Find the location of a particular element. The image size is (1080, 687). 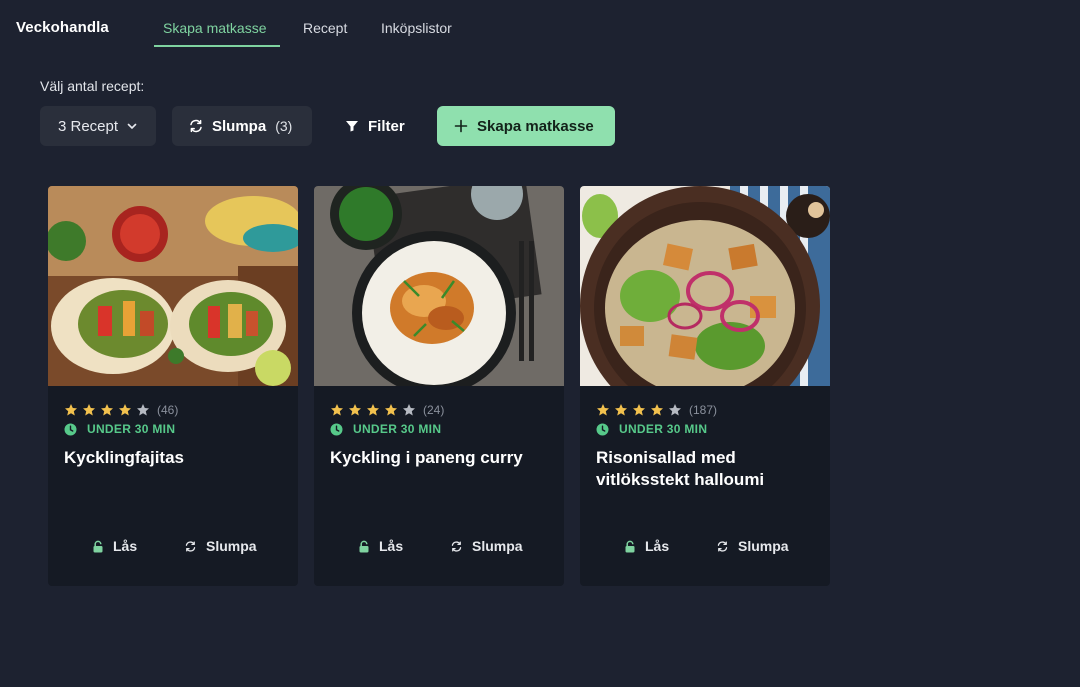

filter-button: Filter is located at coordinates (376, 126).